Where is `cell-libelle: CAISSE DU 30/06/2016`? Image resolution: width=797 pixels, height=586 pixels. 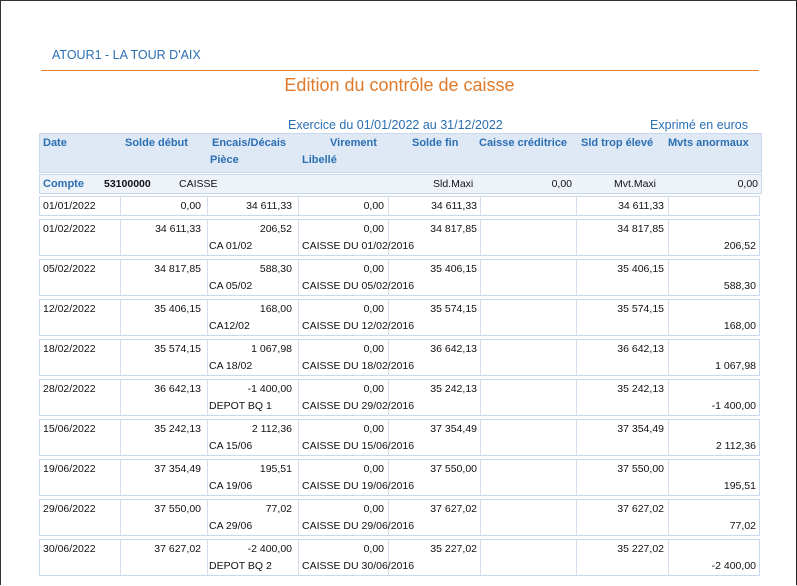
cell-libelle: CAISSE DU 30/06/2016 is located at coordinates (358, 566).